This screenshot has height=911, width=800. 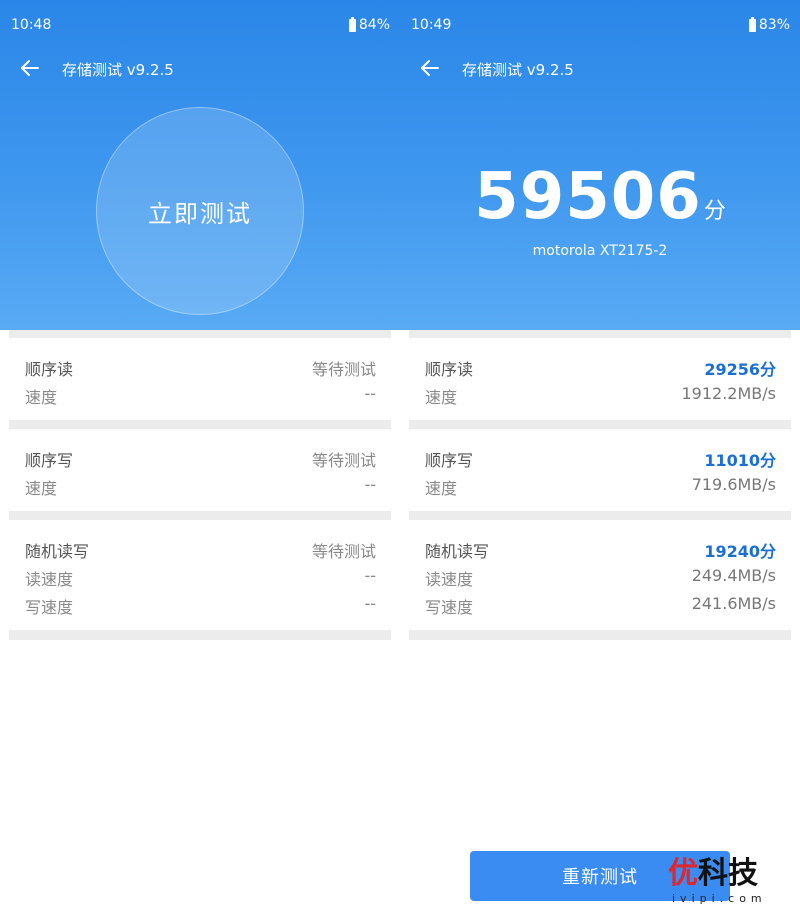 I want to click on metric-row: 写速度 241.6MB/s, so click(x=600, y=606).